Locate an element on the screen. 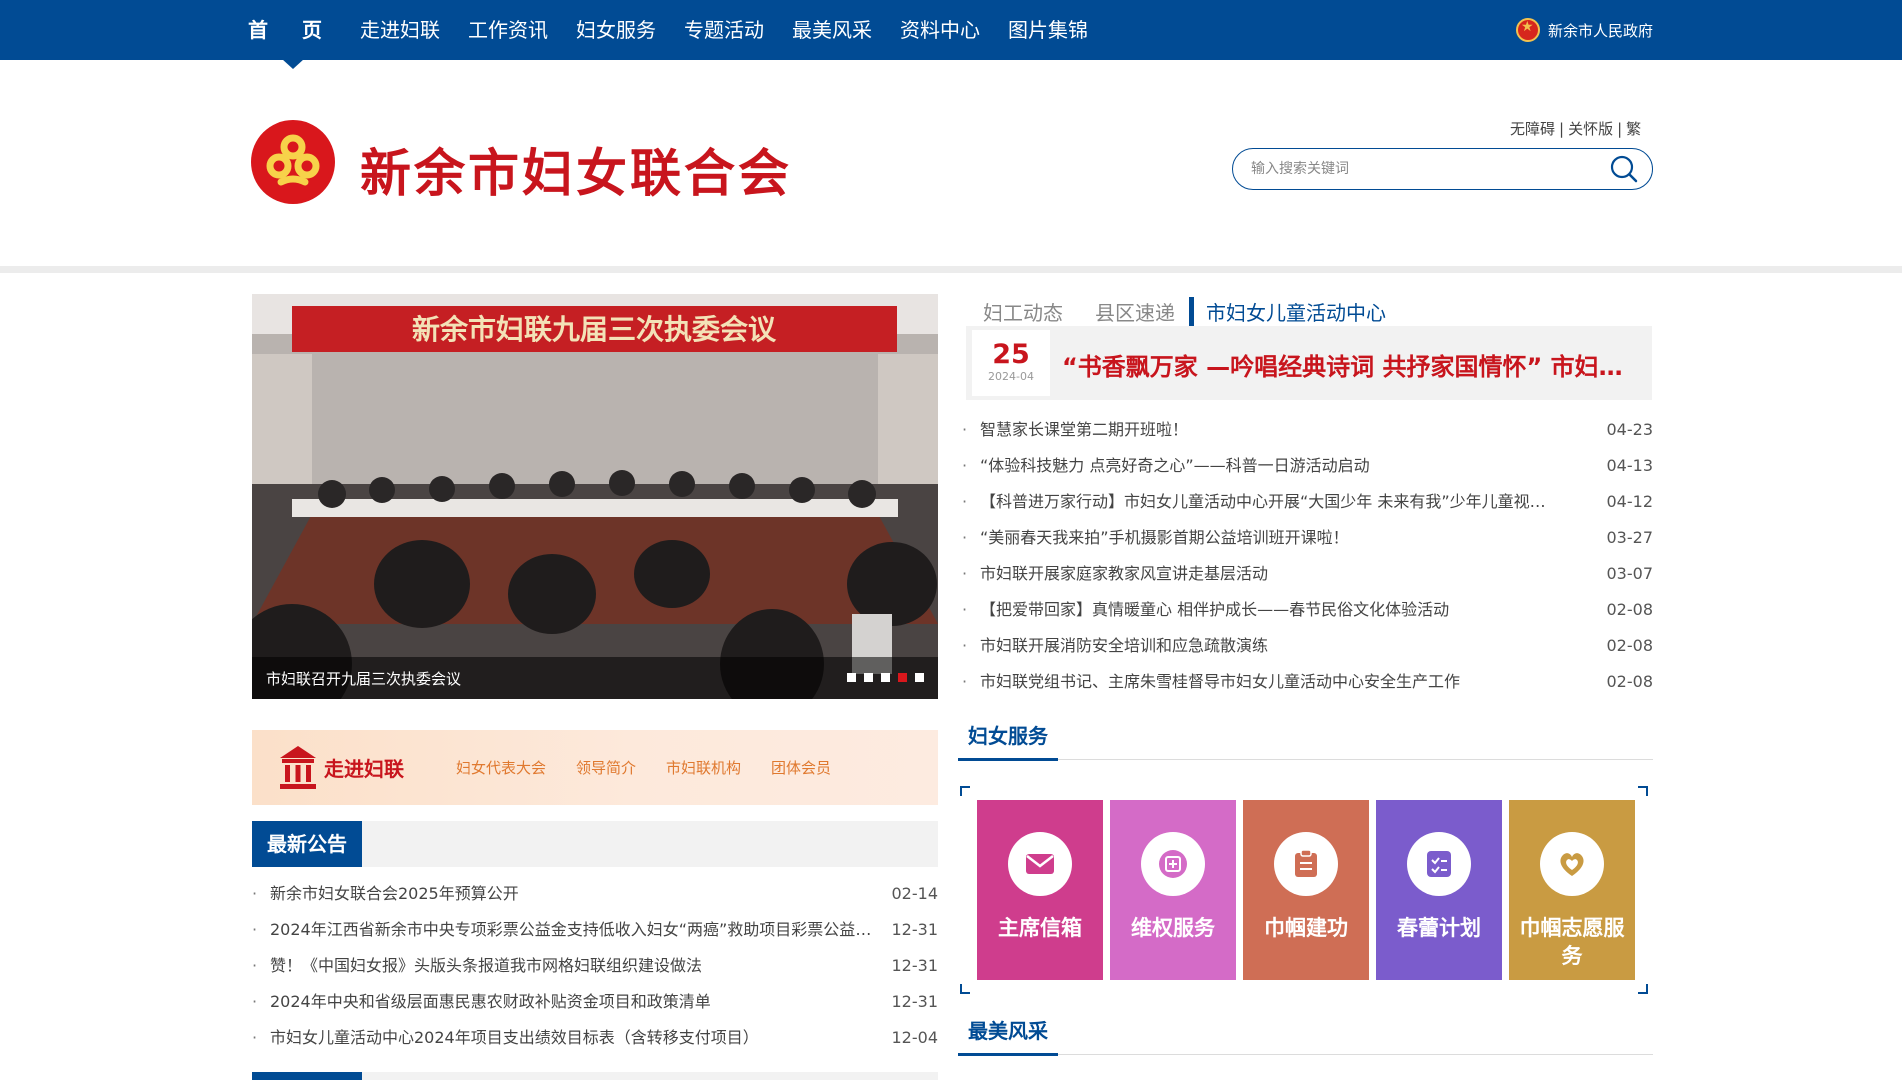 Image resolution: width=1902 pixels, height=1080 pixels. mail-icon is located at coordinates (1040, 864).